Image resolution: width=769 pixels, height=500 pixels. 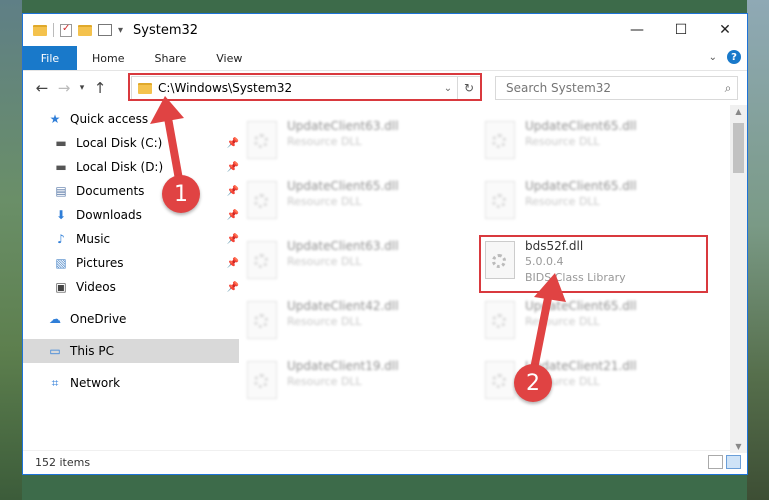 What do you see at coordinates (110, 191) in the screenshot?
I see `sidebar-item-label: Documents` at bounding box center [110, 191].